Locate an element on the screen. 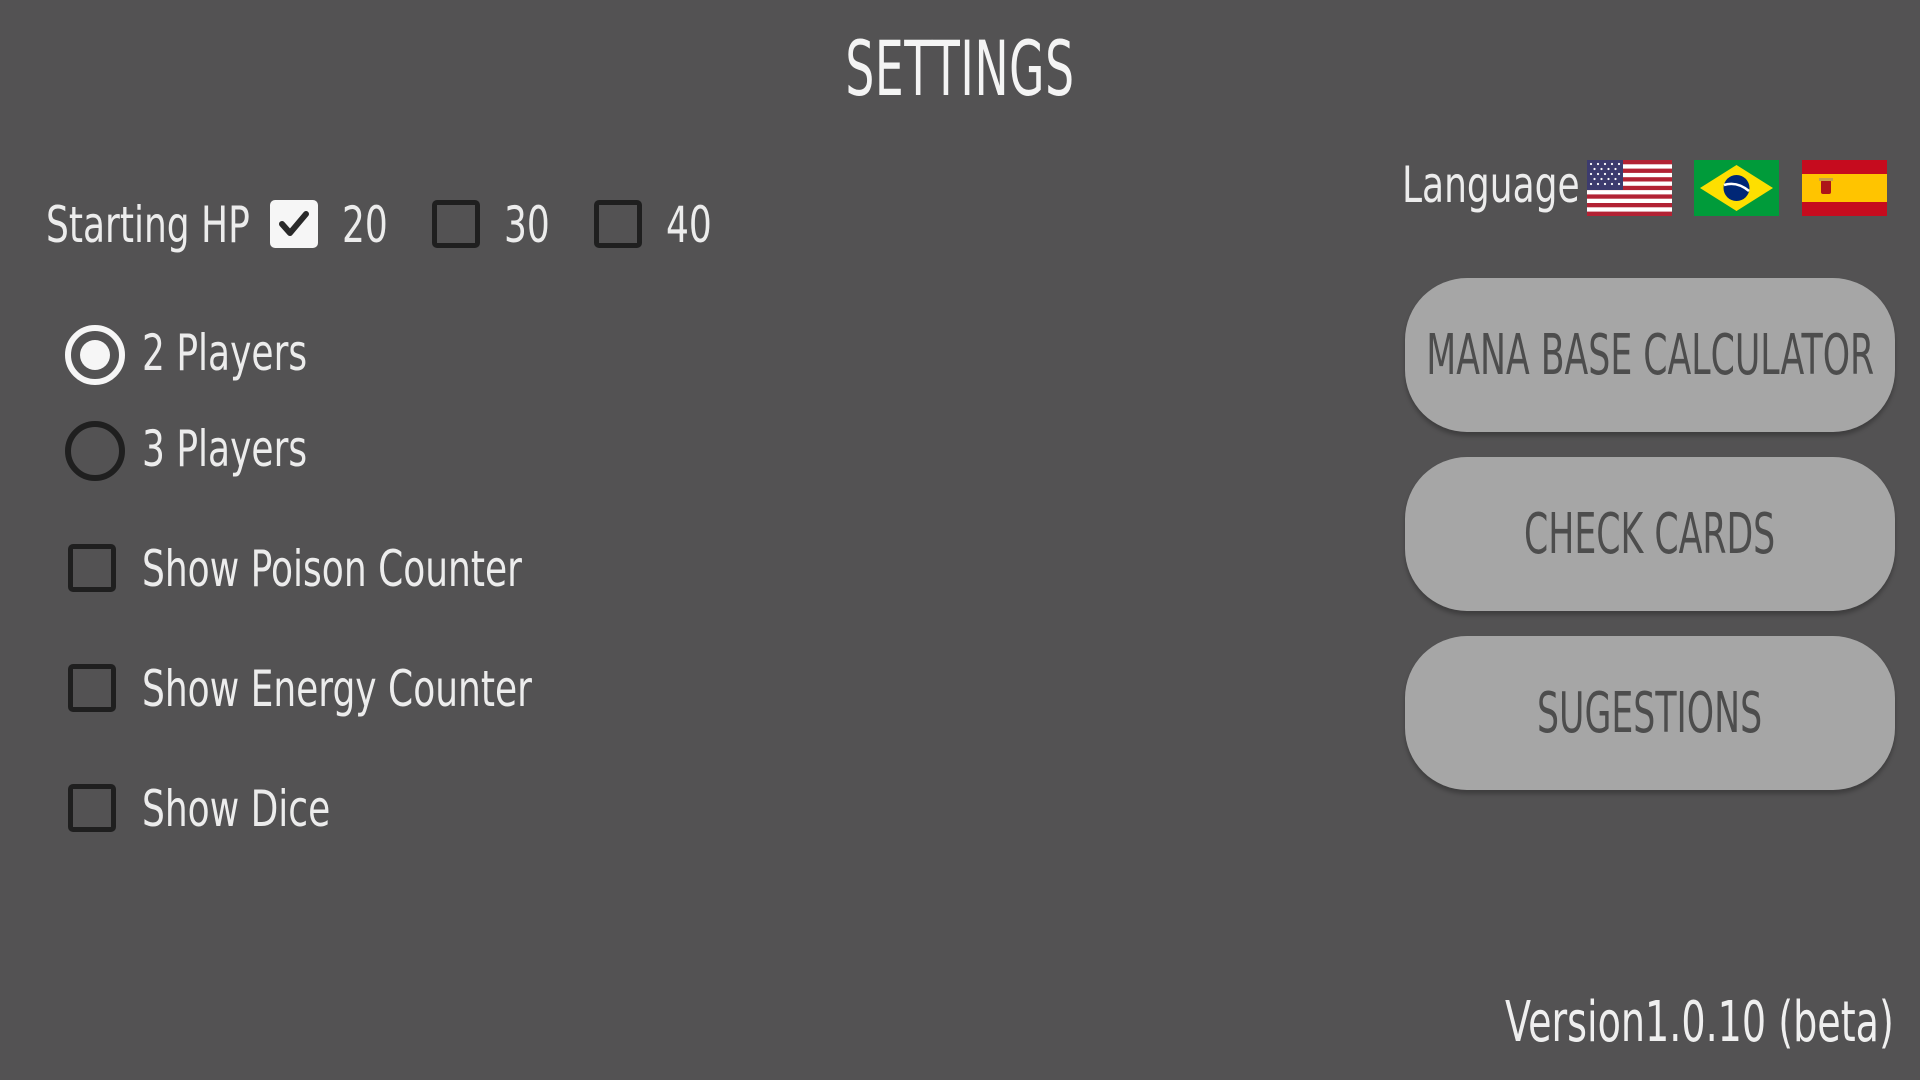 The image size is (1920, 1080). three-players-label: 3 Players is located at coordinates (225, 449).